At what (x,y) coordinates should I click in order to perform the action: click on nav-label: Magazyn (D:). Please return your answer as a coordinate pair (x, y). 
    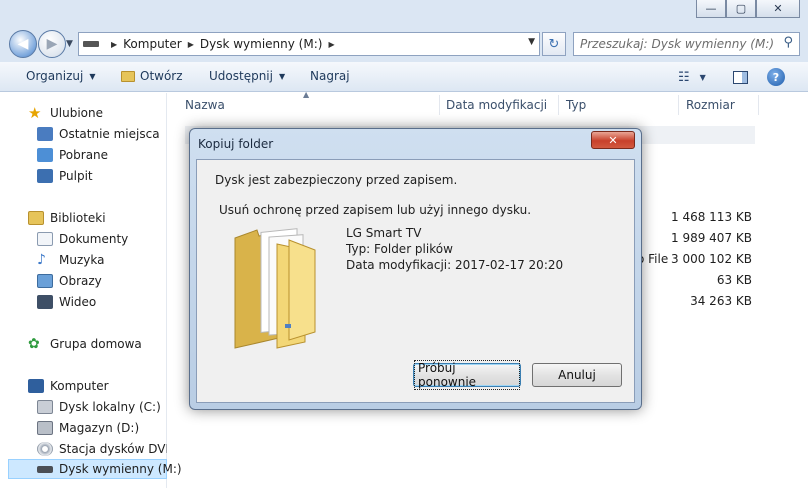
    Looking at the image, I should click on (99, 428).